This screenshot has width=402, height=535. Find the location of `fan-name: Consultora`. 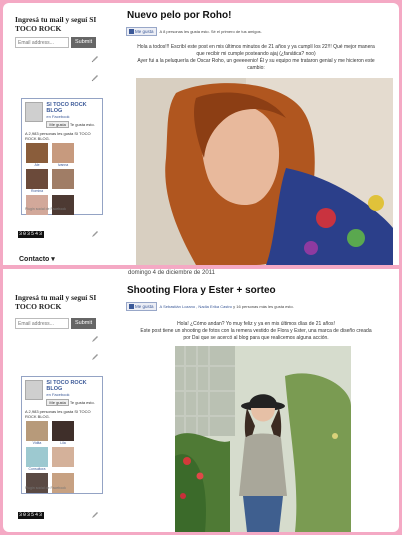

fan-name: Consultora is located at coordinates (37, 469).